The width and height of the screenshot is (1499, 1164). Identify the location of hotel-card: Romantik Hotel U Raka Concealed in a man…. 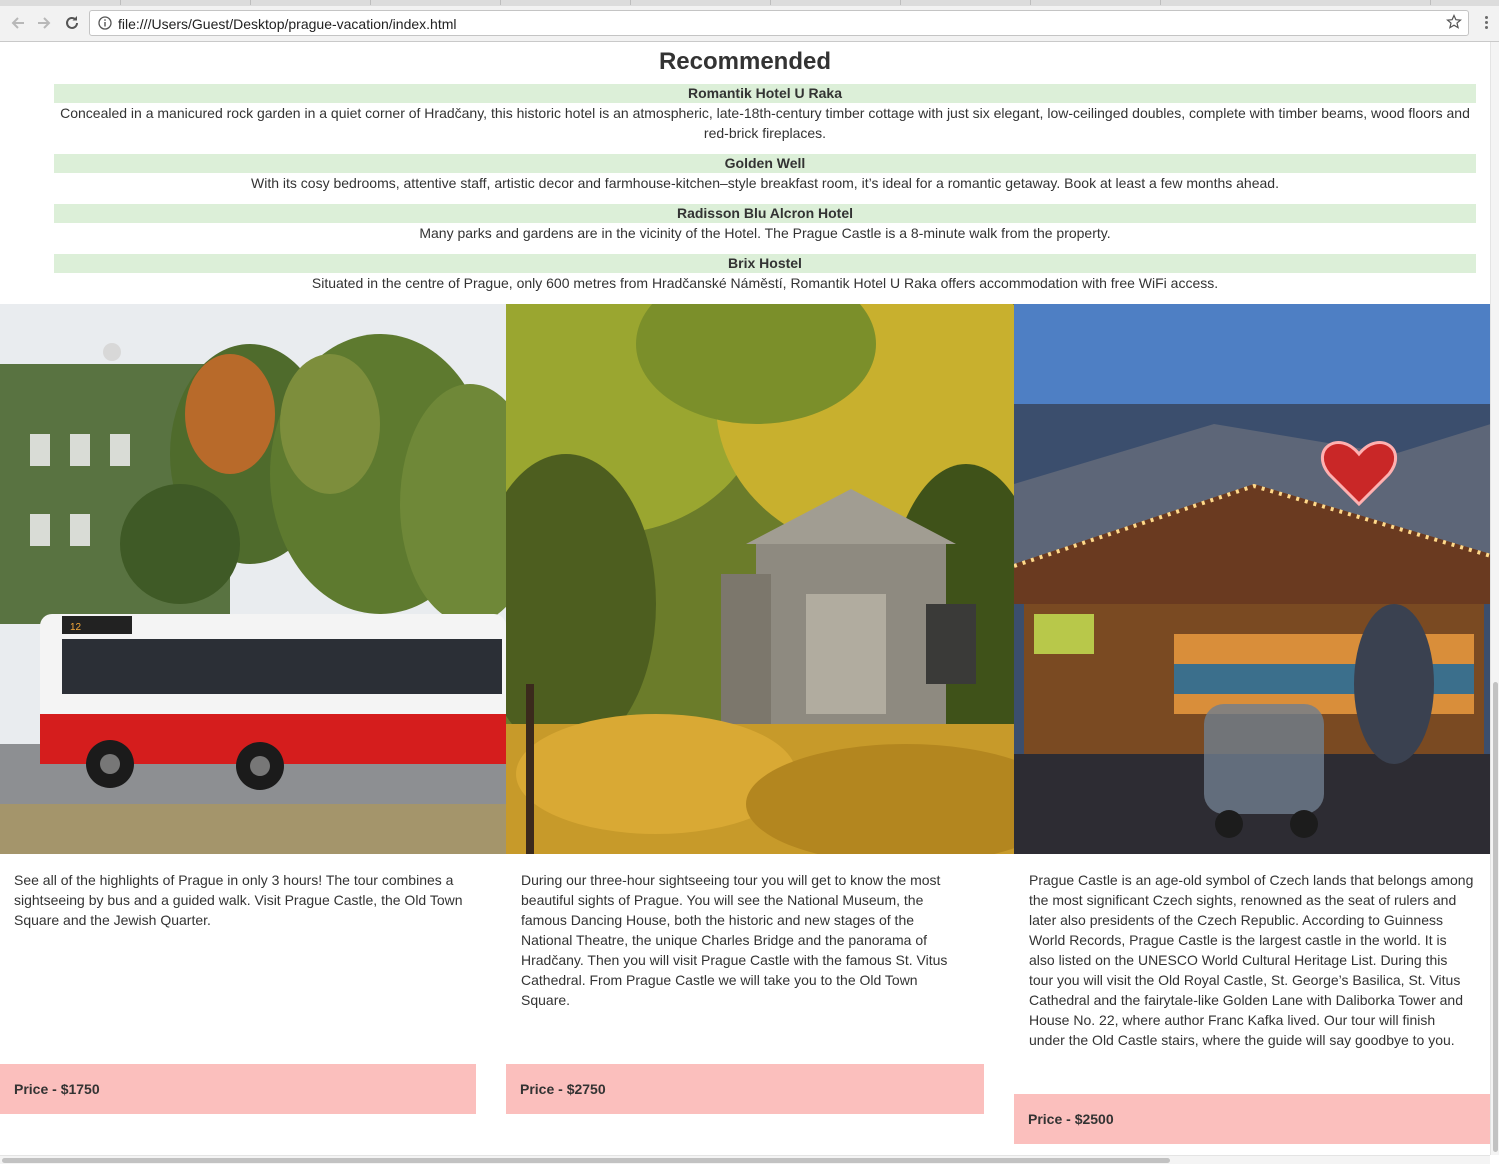
(765, 113).